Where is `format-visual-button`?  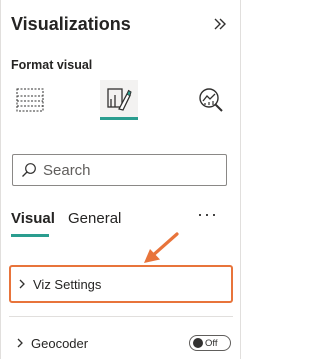 format-visual-button is located at coordinates (119, 100).